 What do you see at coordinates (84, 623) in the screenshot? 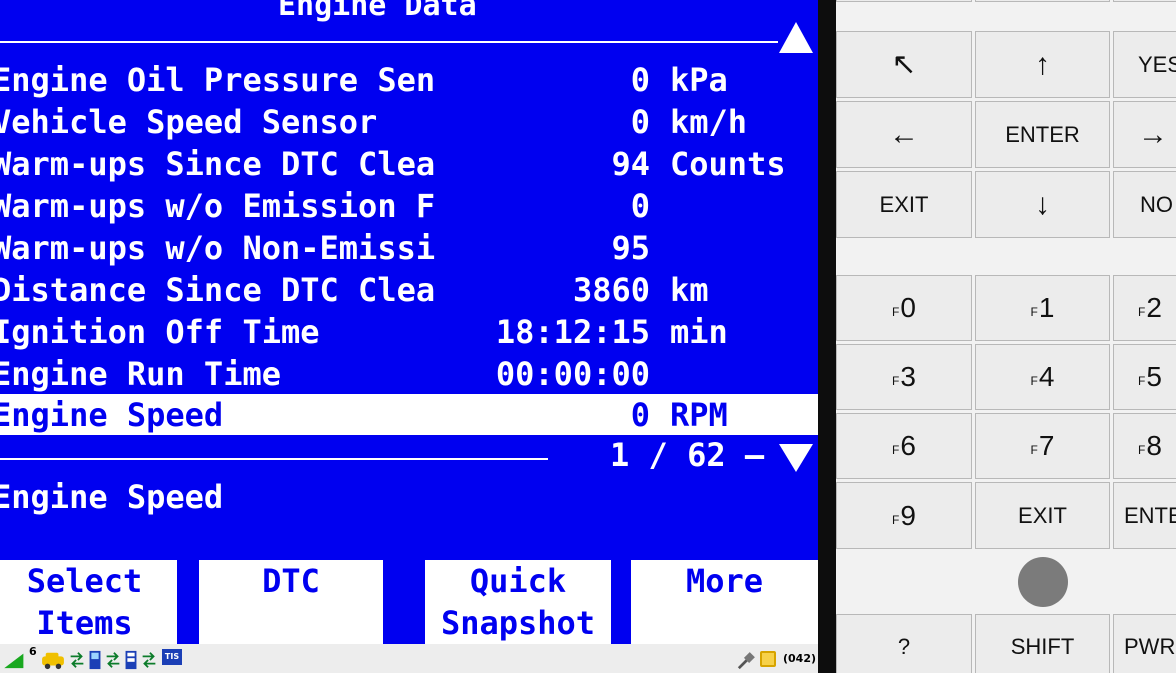
I see `softkey-label: Items` at bounding box center [84, 623].